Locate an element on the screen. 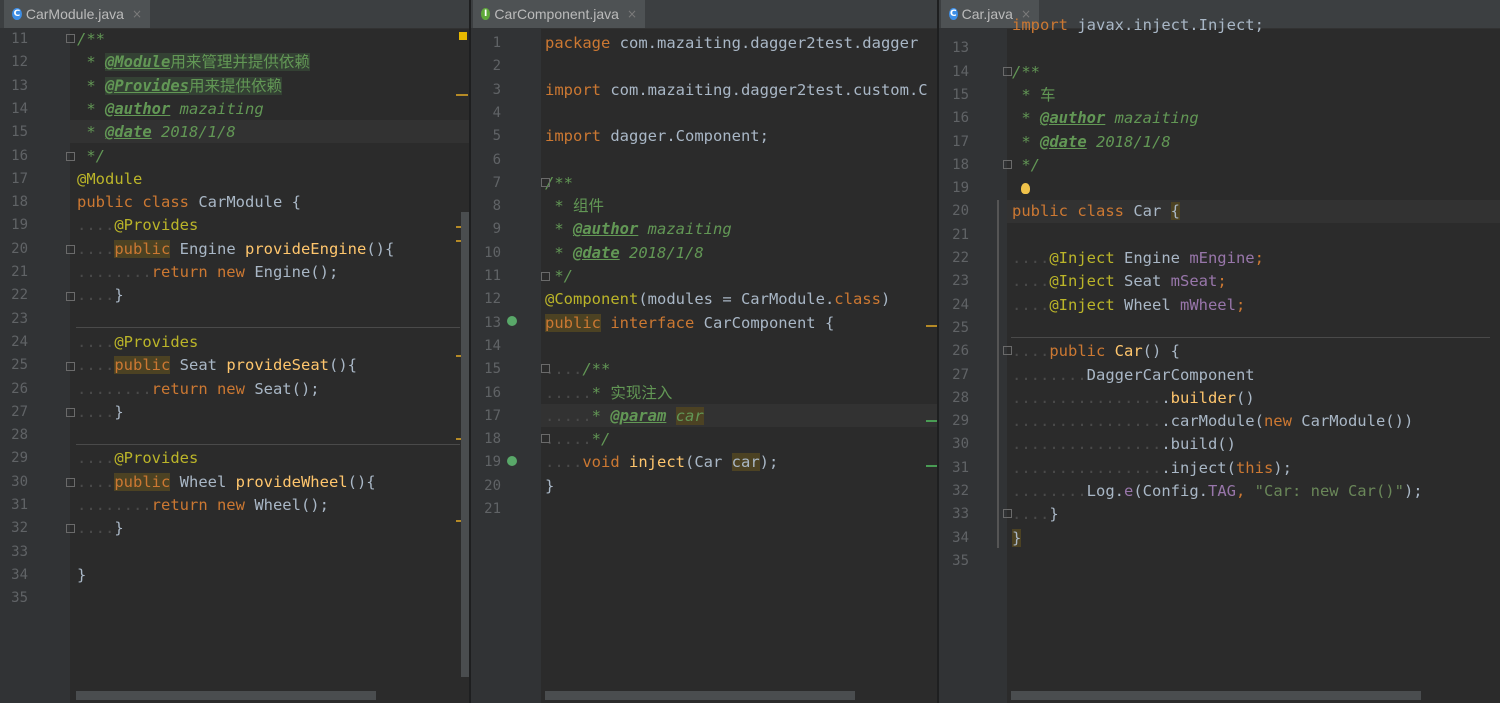  code-line: import javax.inject.Inject; is located at coordinates (1138, 25).